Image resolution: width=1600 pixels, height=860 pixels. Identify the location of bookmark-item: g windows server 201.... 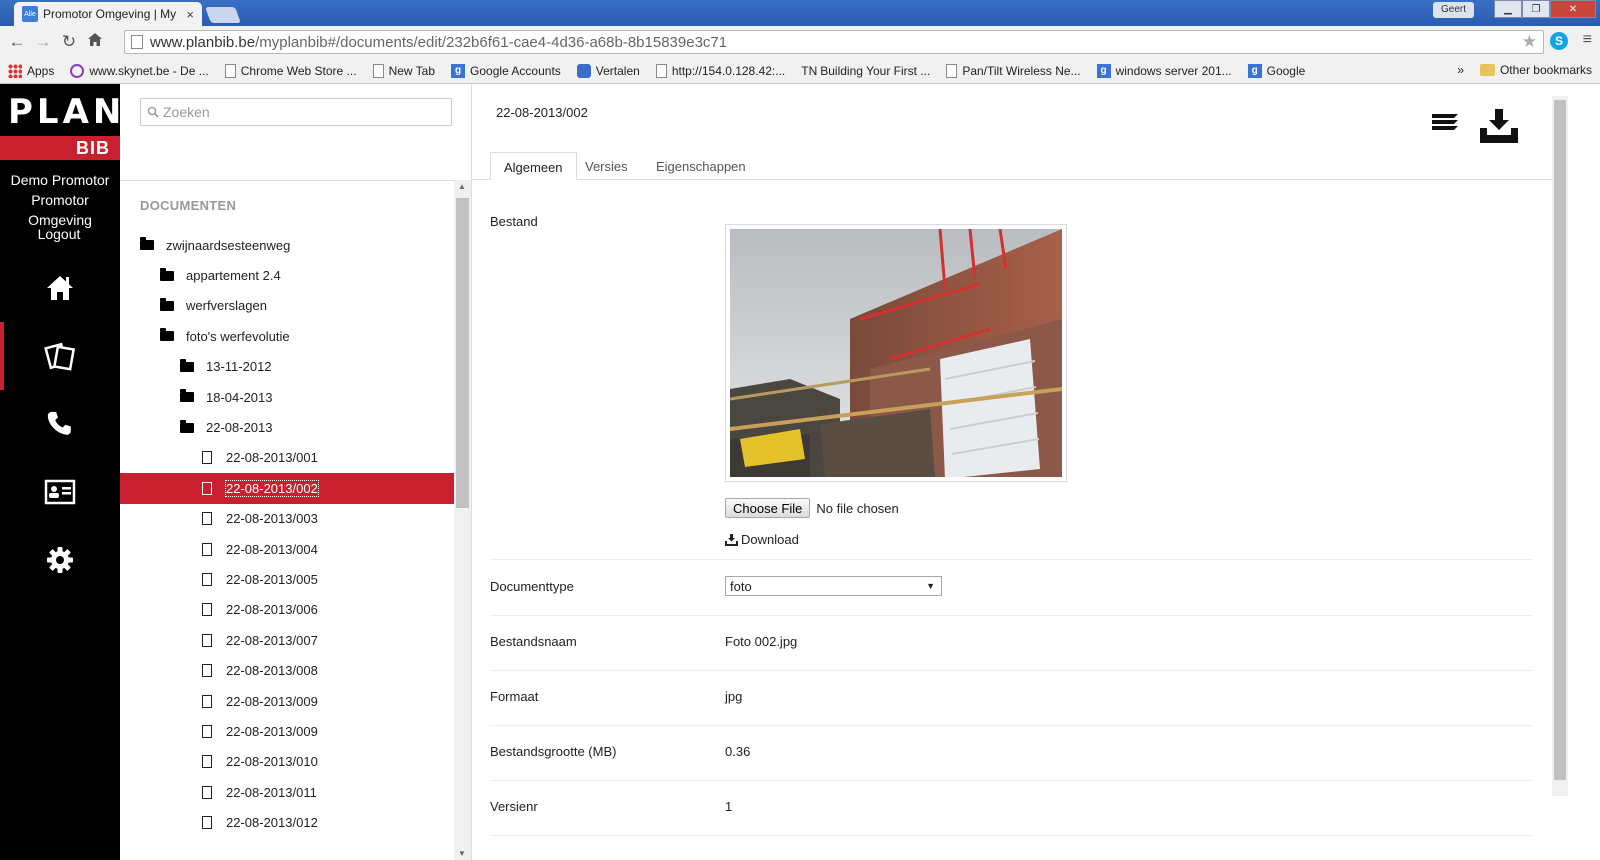
(1164, 70).